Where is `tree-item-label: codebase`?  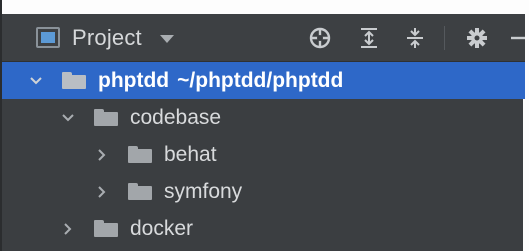 tree-item-label: codebase is located at coordinates (176, 117).